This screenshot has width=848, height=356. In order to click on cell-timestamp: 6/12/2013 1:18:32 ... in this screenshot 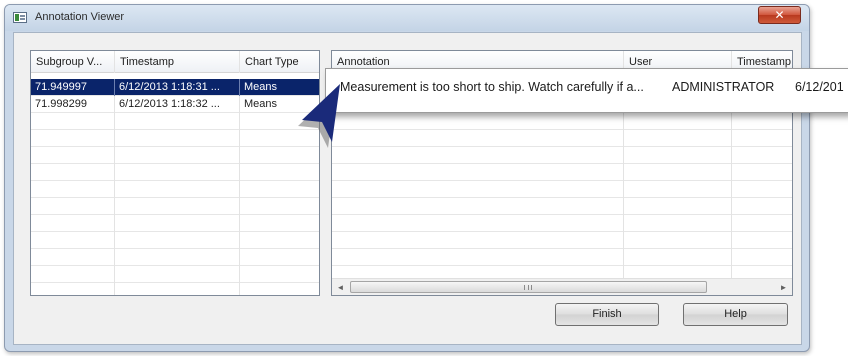, I will do `click(177, 104)`.